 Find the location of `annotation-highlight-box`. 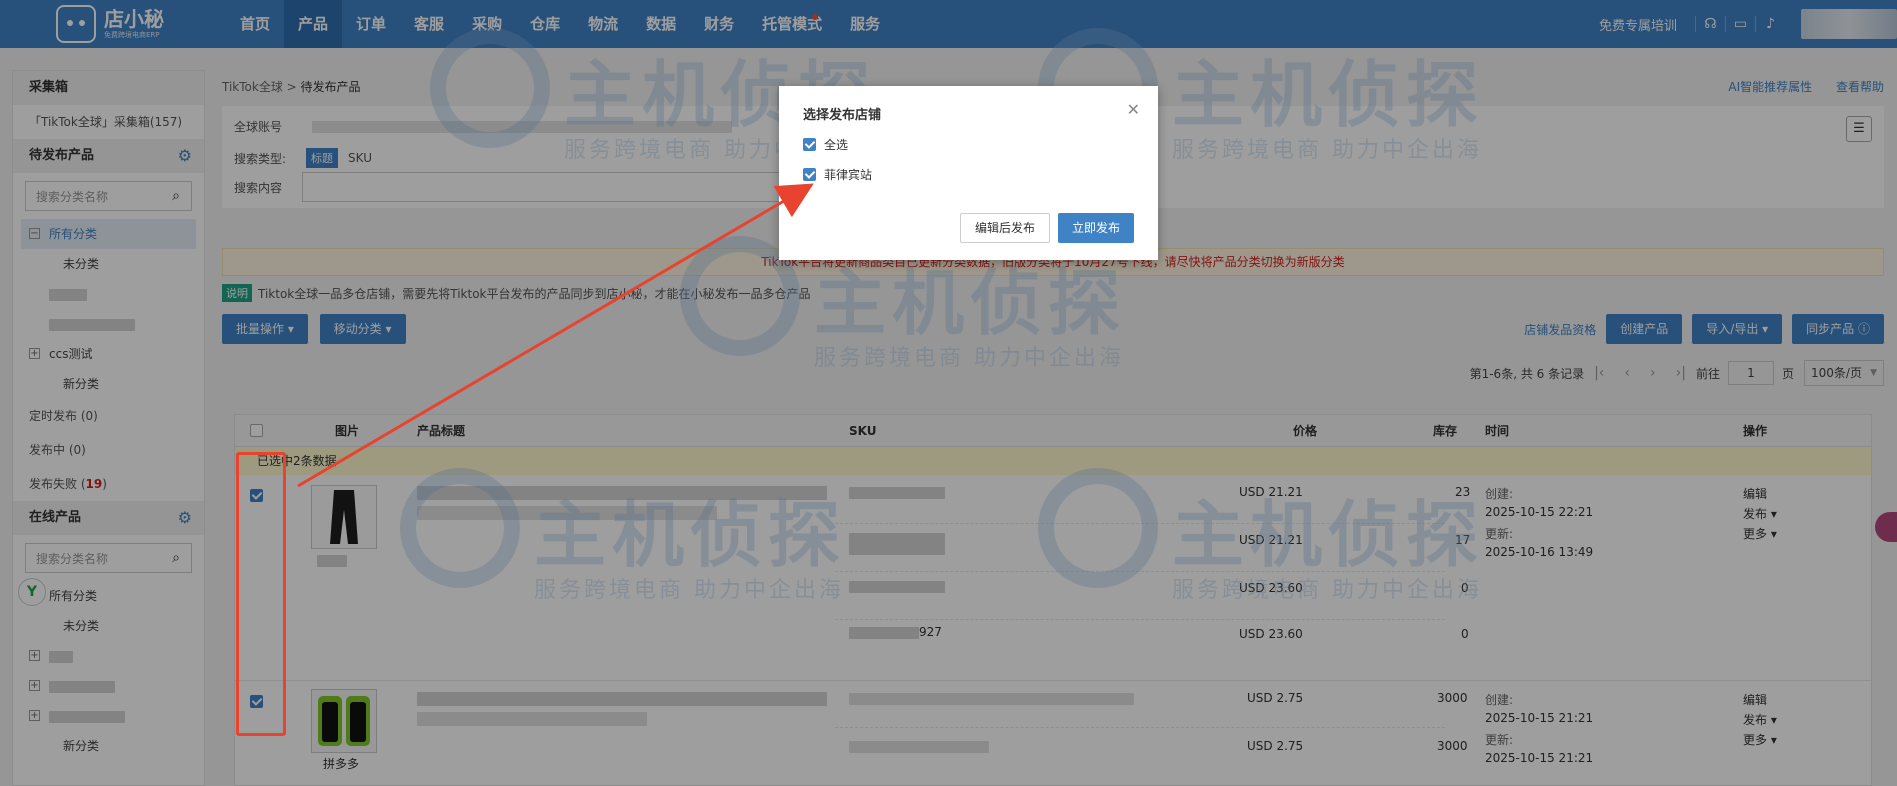

annotation-highlight-box is located at coordinates (261, 594).